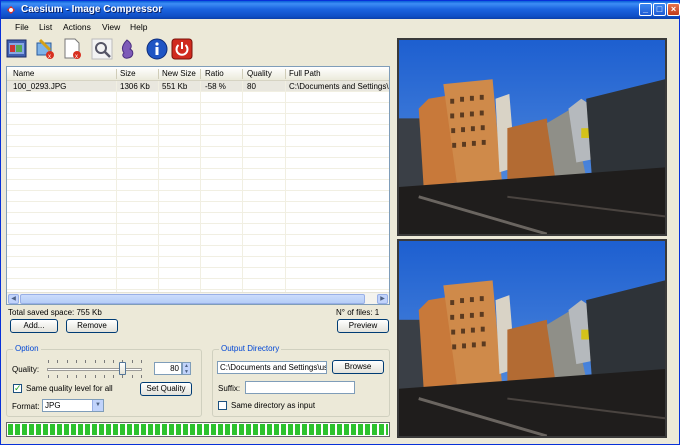  What do you see at coordinates (122, 368) in the screenshot?
I see `quality-slider-thumb` at bounding box center [122, 368].